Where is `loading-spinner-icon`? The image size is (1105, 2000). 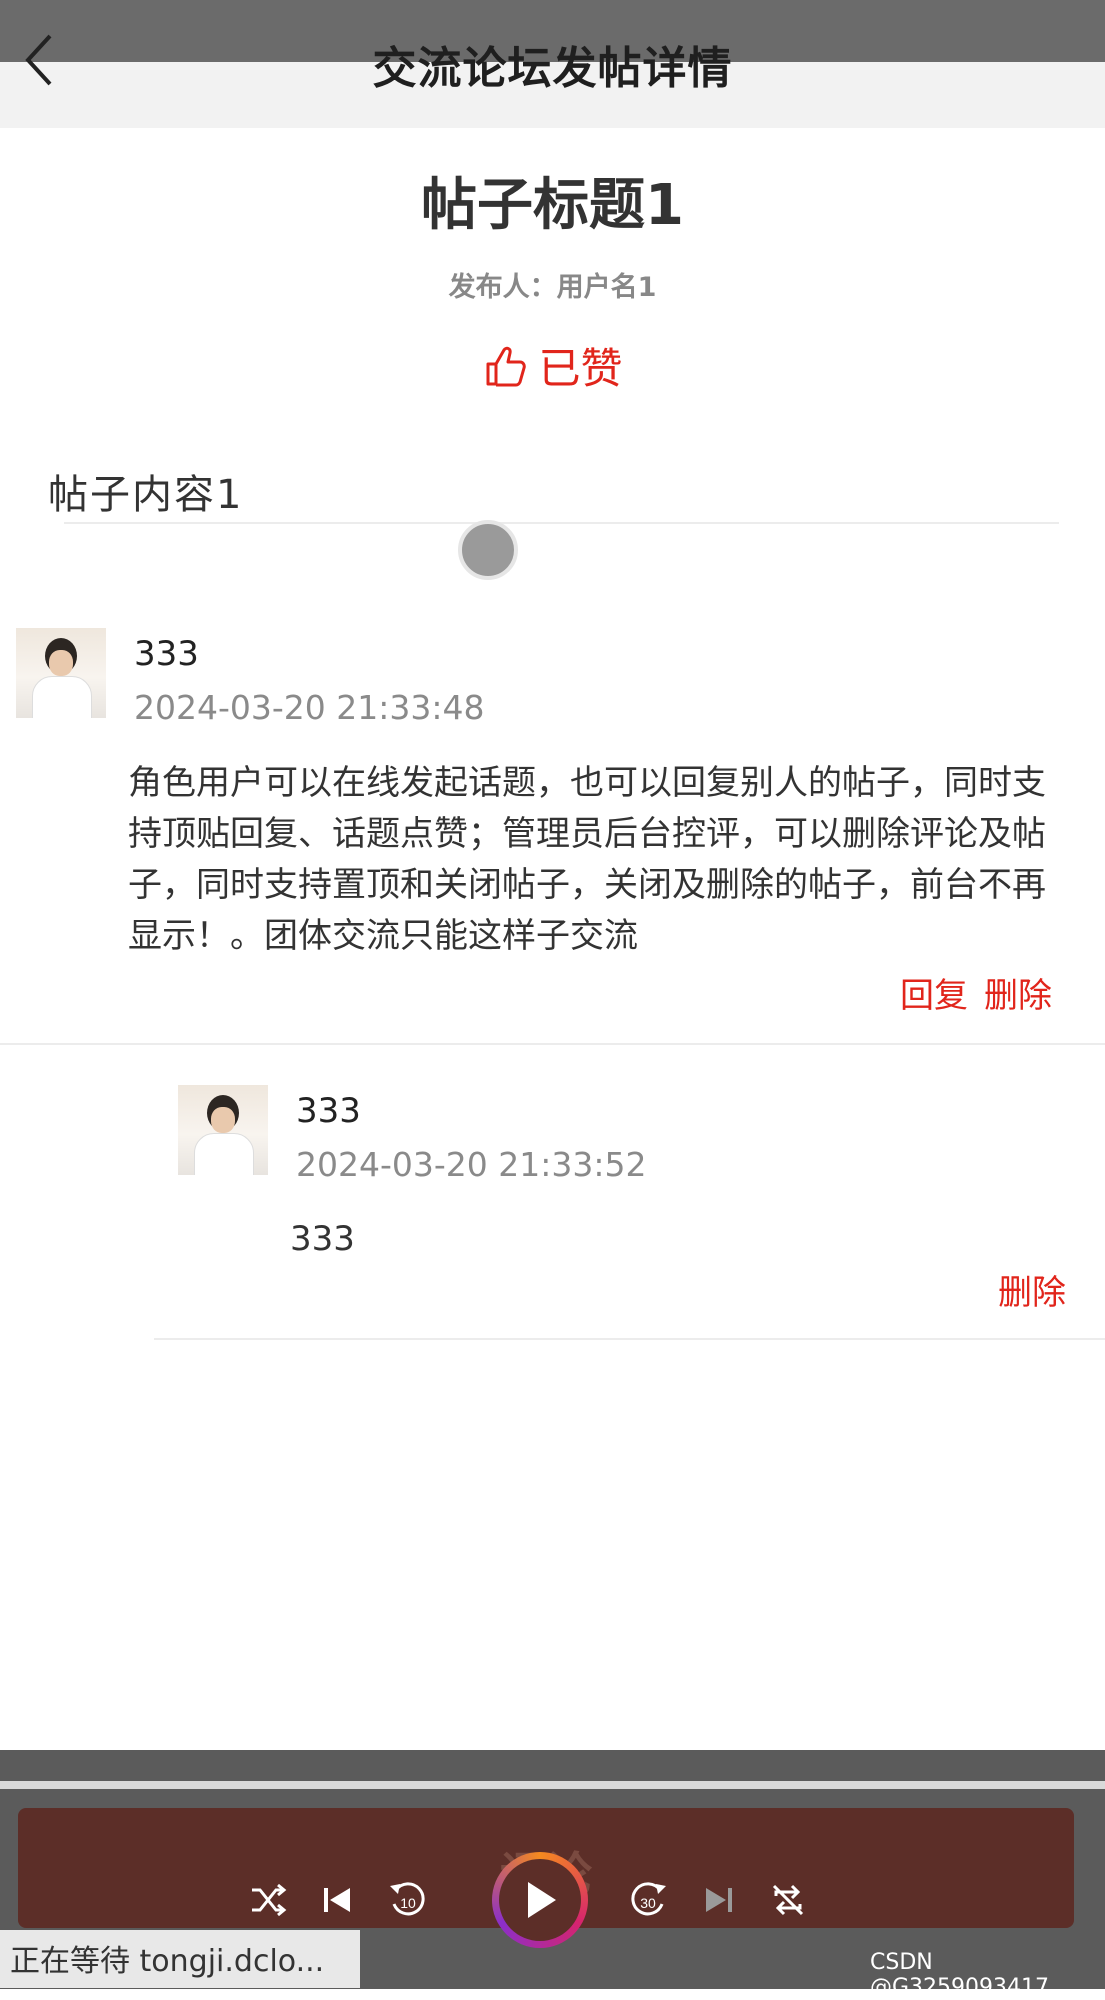
loading-spinner-icon is located at coordinates (488, 550).